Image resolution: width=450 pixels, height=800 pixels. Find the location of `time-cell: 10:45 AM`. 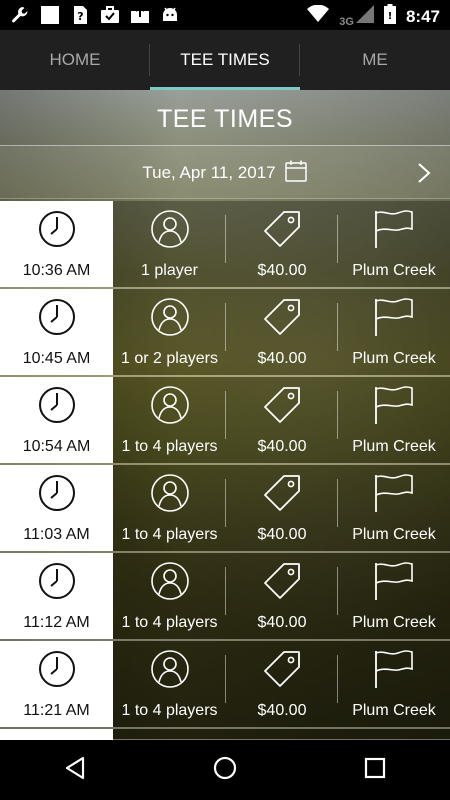

time-cell: 10:45 AM is located at coordinates (56, 332).